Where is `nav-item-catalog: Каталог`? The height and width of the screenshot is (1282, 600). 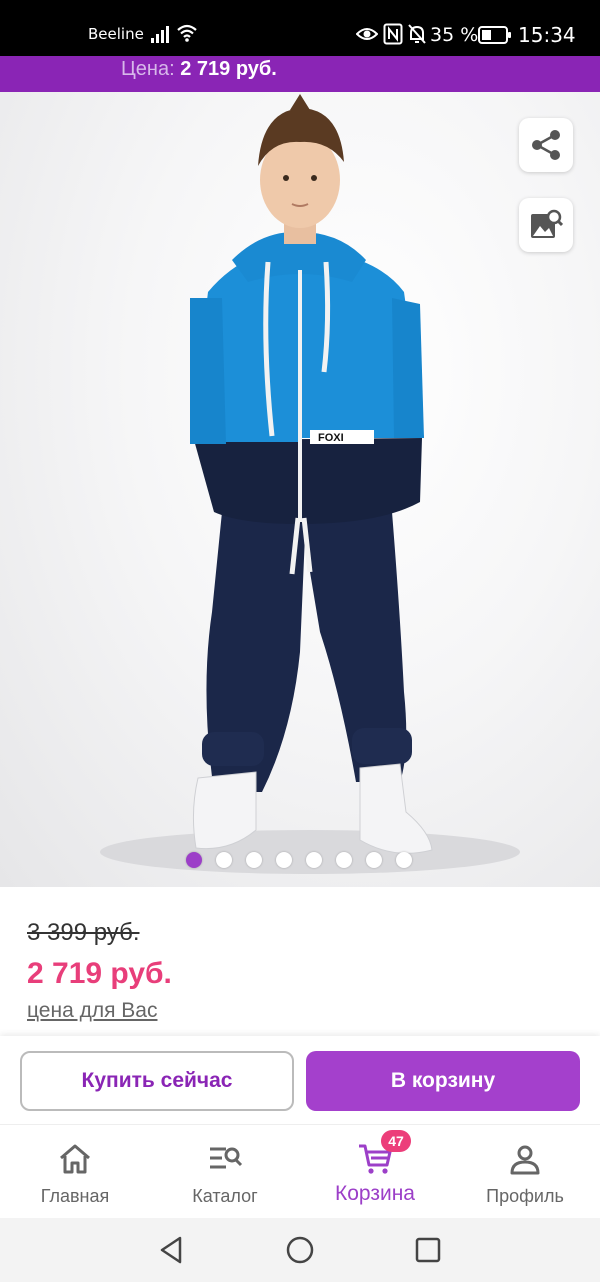 nav-item-catalog: Каталог is located at coordinates (225, 1172).